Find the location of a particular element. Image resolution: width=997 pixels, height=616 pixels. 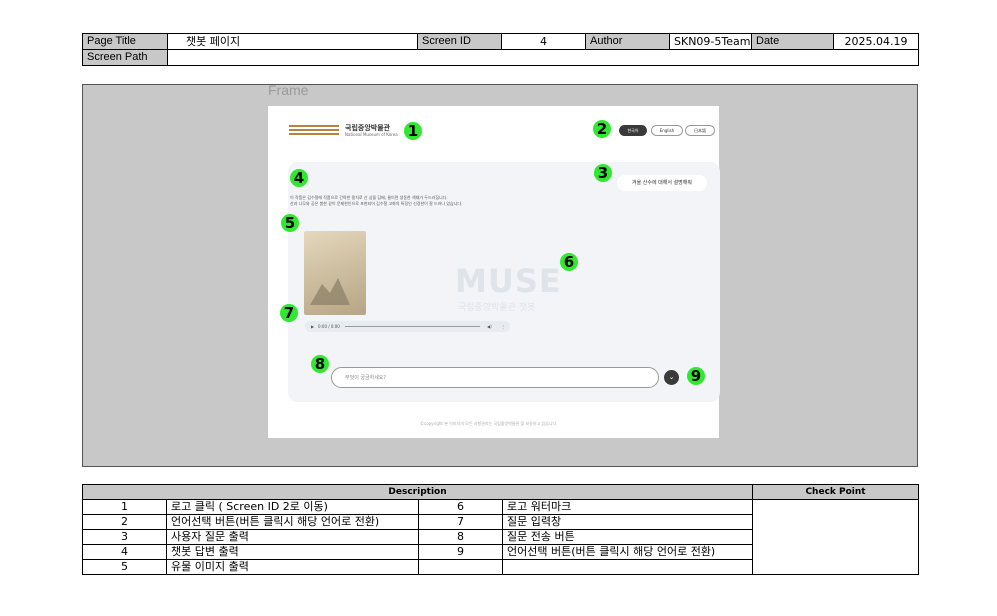

artifact-image is located at coordinates (335, 273).